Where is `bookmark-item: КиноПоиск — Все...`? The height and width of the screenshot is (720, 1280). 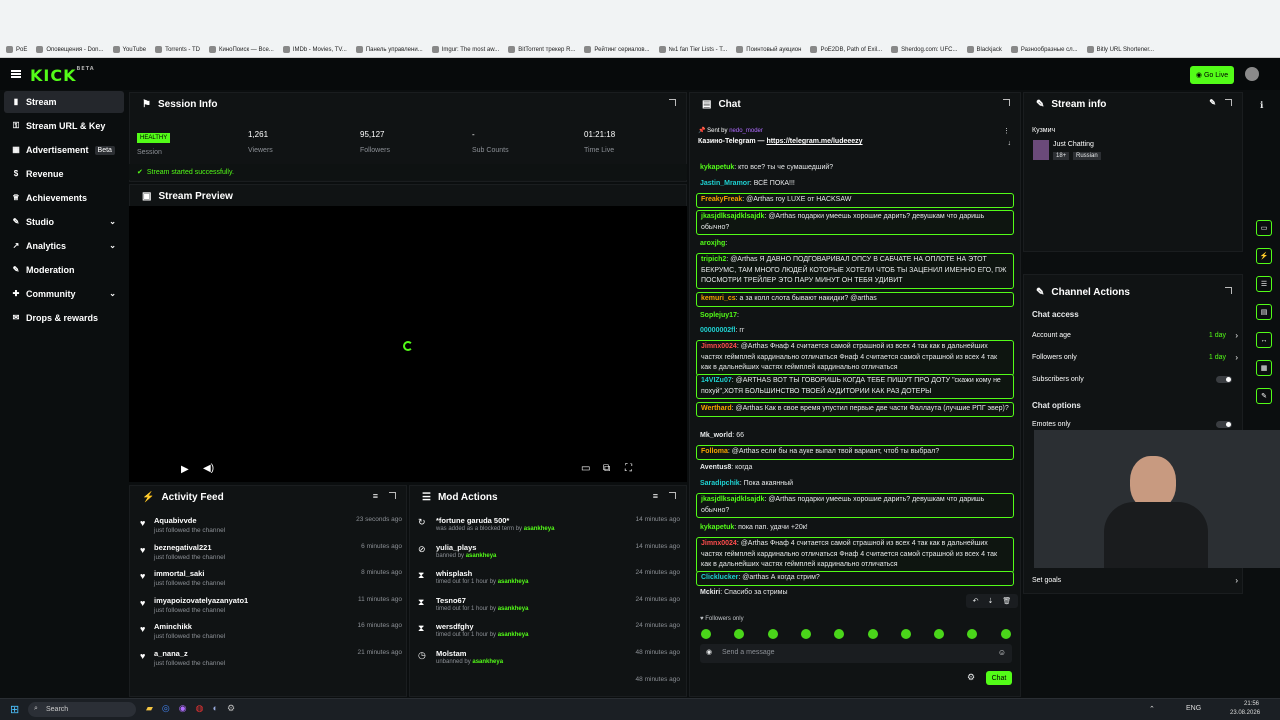 bookmark-item: КиноПоиск — Все... is located at coordinates (241, 49).